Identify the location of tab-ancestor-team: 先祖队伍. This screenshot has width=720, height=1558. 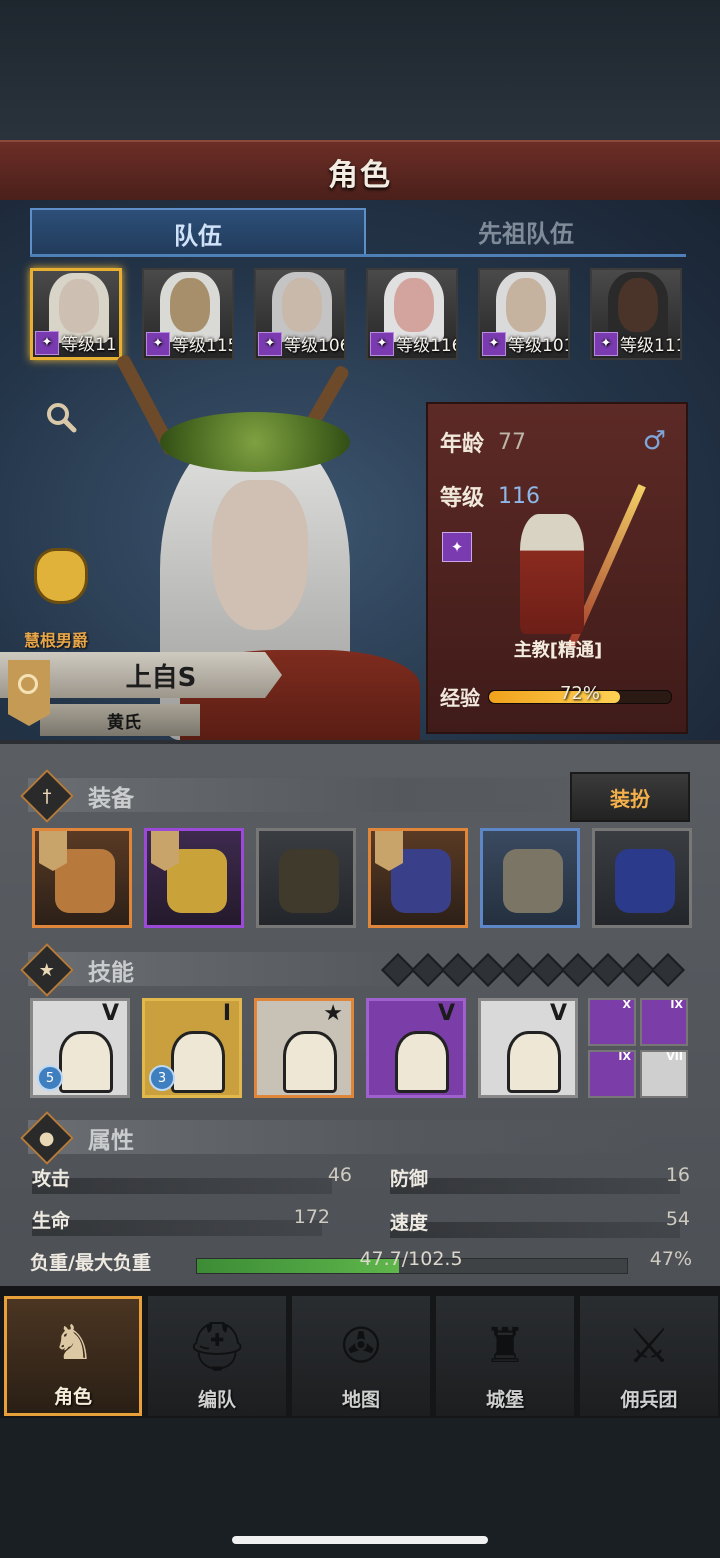
(526, 231).